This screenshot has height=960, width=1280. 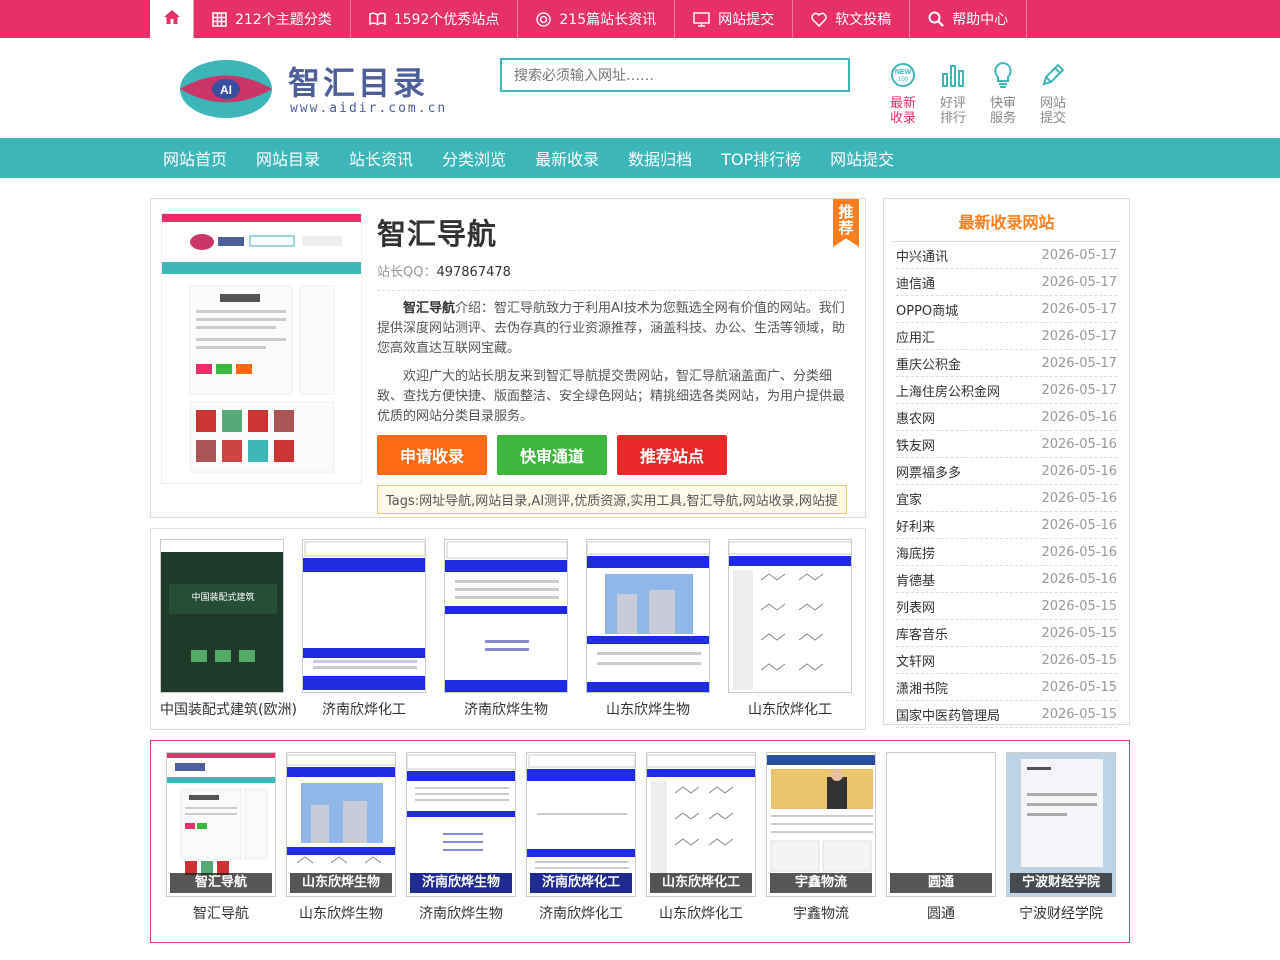 What do you see at coordinates (928, 471) in the screenshot?
I see `latest-site-name: 网票福多多` at bounding box center [928, 471].